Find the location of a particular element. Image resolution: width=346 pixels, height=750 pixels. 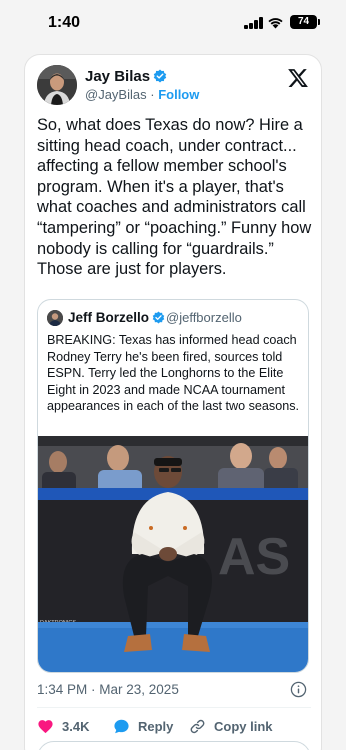

battery-tip is located at coordinates (319, 22).